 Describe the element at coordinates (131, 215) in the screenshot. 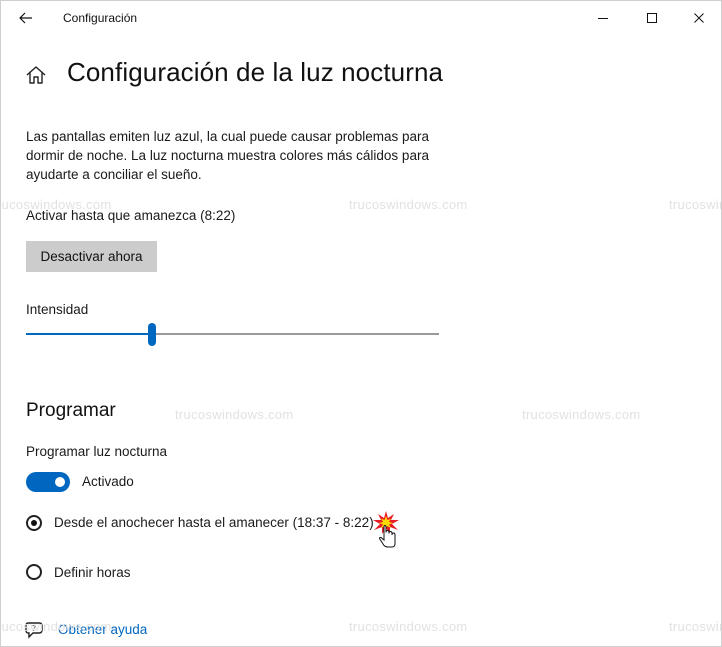

I see `night-light-status: Activar hasta que amanezca (8:22)` at that location.